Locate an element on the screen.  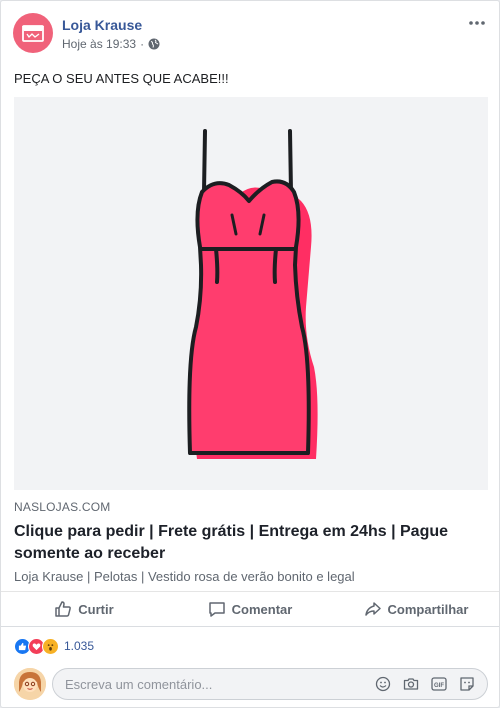
share-label: Compartilhar is located at coordinates (428, 609).